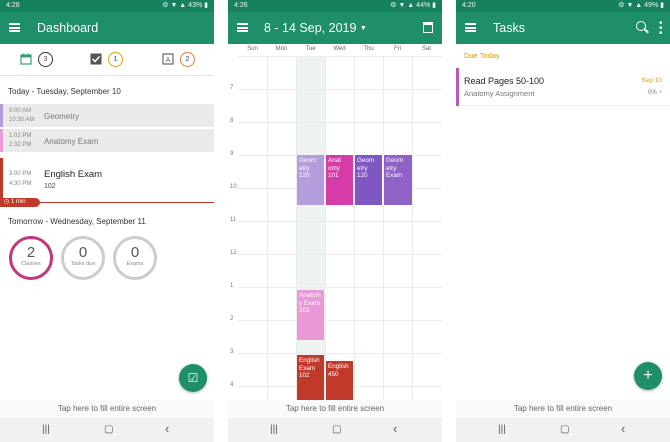 The width and height of the screenshot is (670, 442). Describe the element at coordinates (339, 180) in the screenshot. I see `calendar-event: Anat omy 101` at that location.